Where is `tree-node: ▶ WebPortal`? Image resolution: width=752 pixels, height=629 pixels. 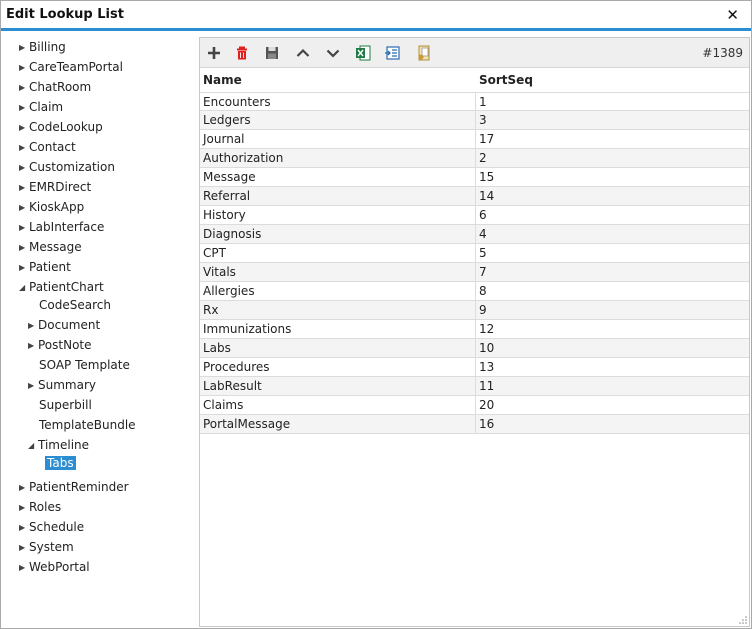
tree-node: ▶ WebPortal is located at coordinates (54, 567).